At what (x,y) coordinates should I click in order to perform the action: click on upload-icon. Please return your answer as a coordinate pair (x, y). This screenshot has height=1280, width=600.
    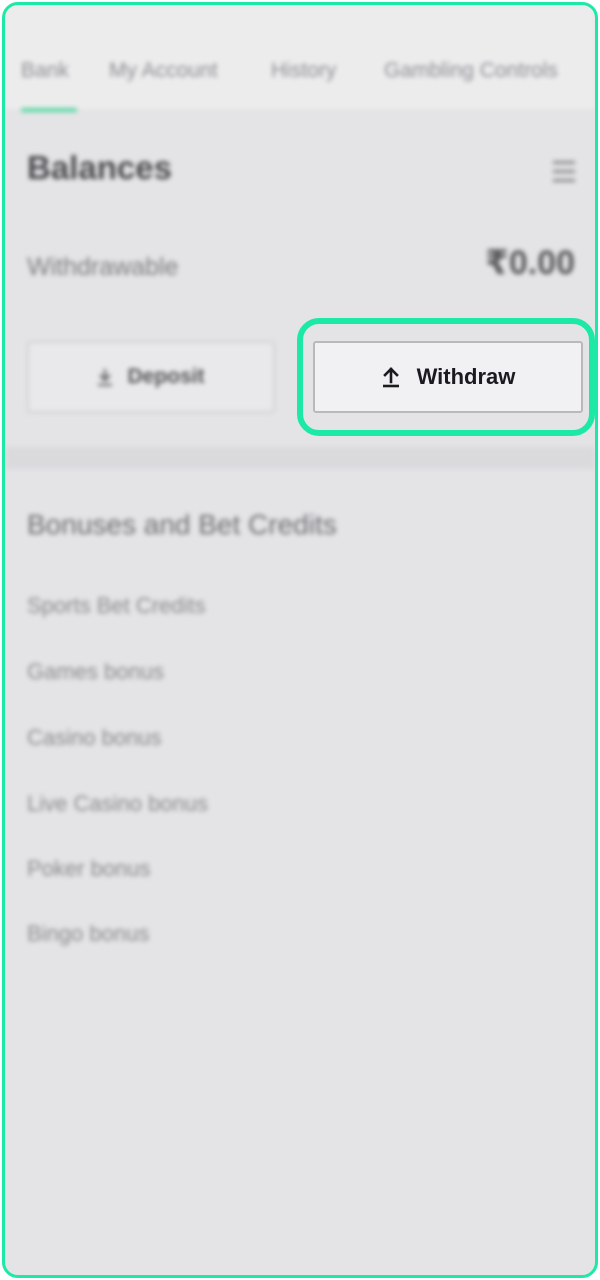
    Looking at the image, I should click on (390, 377).